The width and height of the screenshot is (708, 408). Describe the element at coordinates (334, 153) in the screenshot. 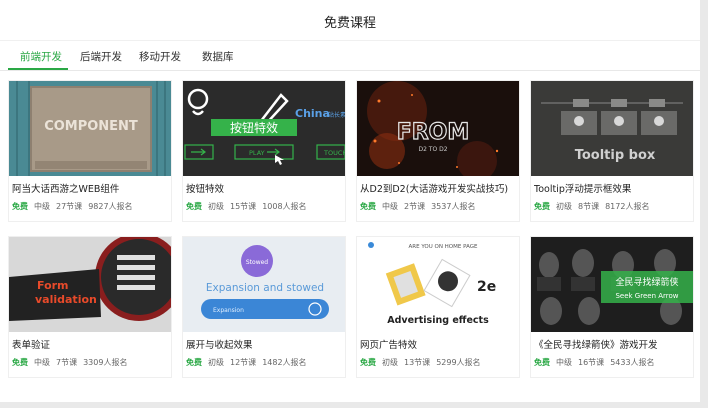

I see `thumb-touch: TOUCH` at that location.